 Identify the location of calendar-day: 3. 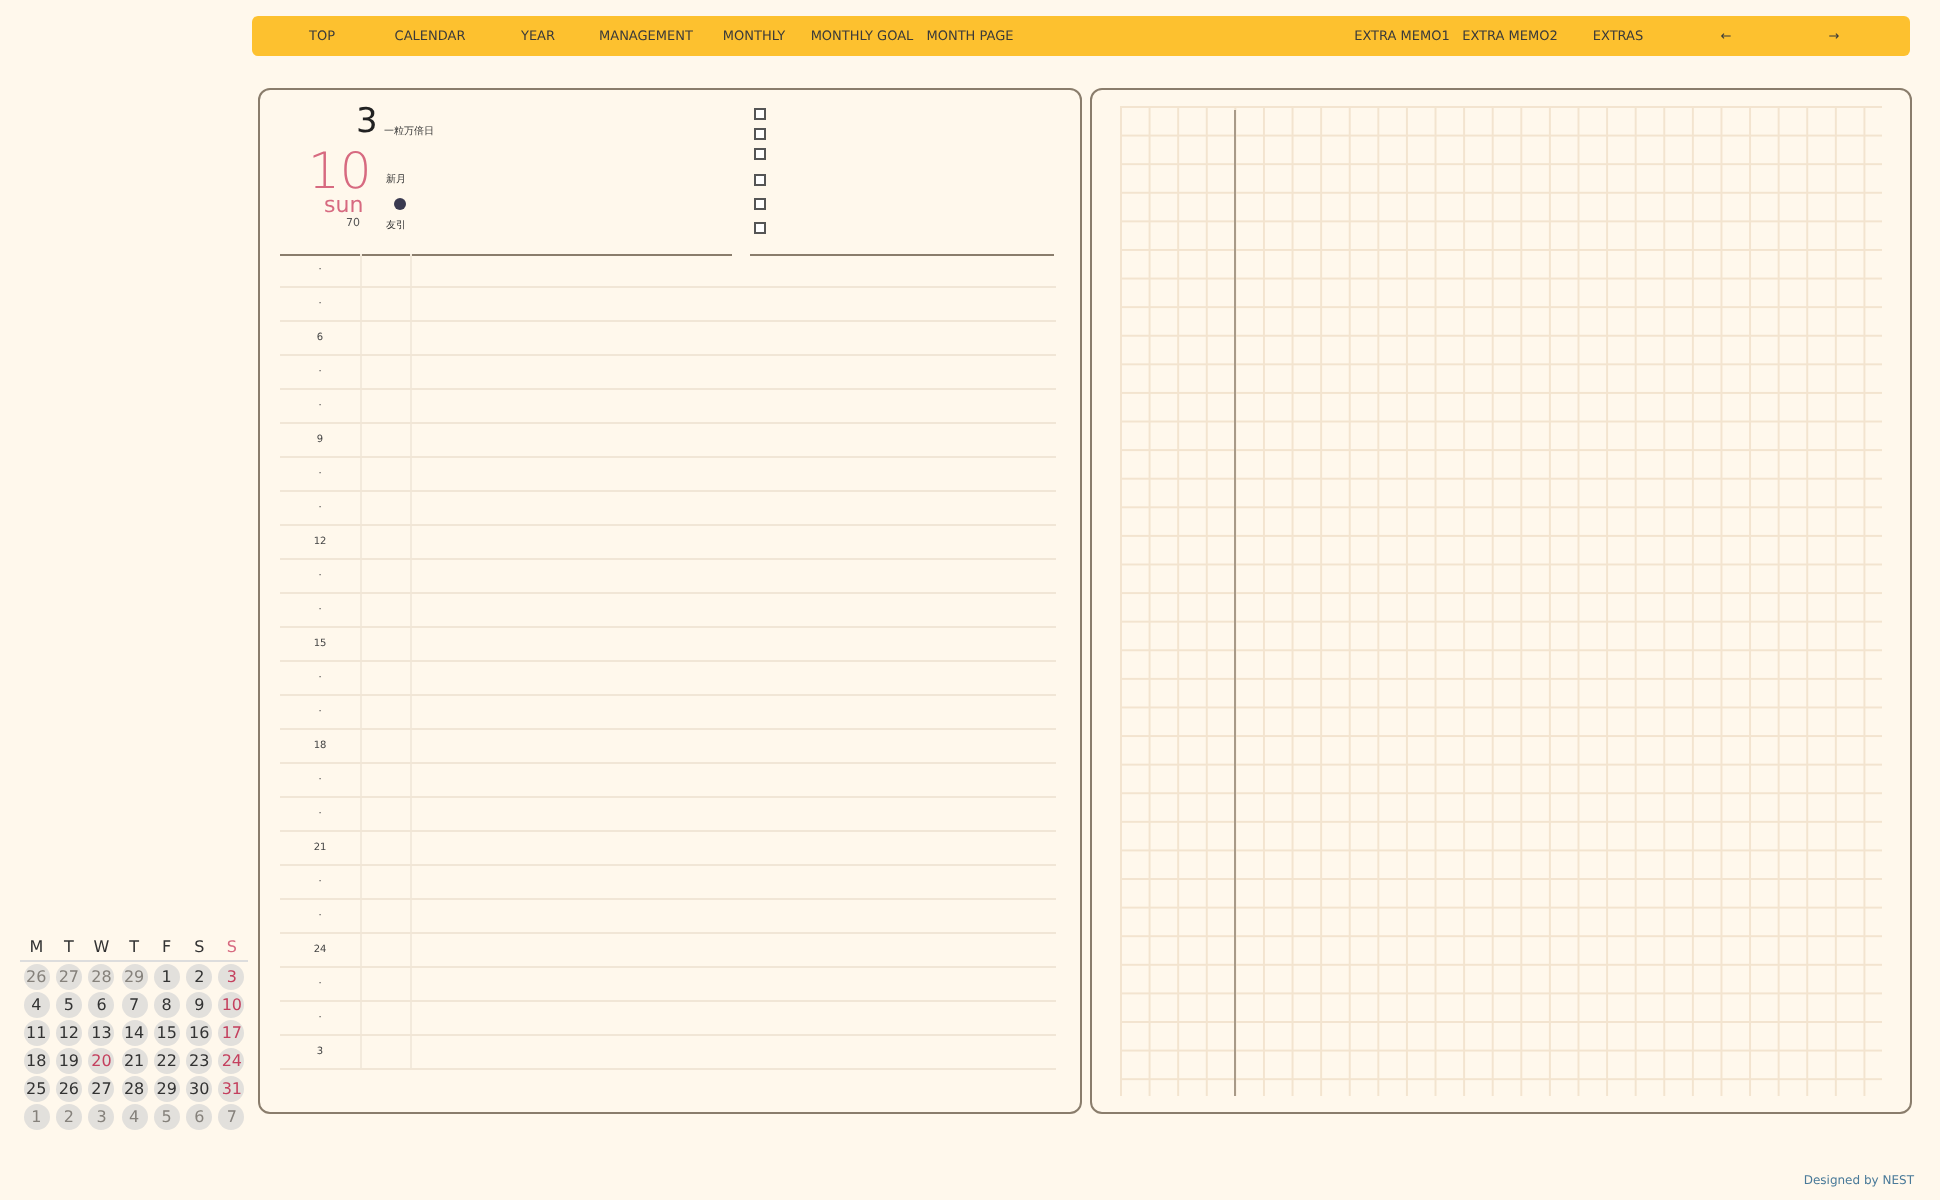
(231, 977).